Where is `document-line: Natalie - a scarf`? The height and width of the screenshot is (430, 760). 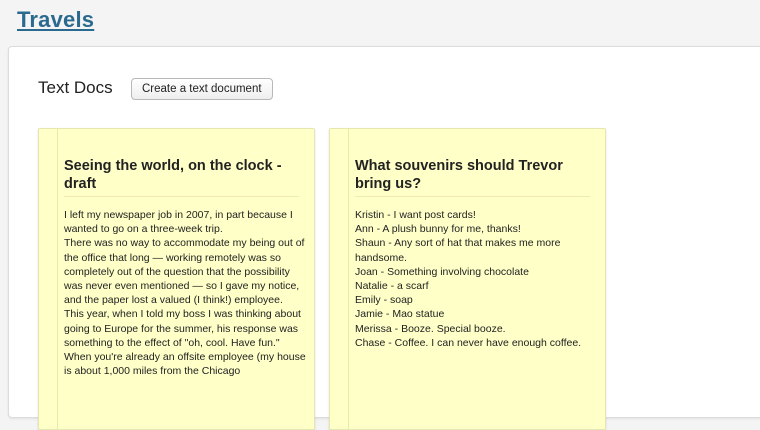
document-line: Natalie - a scarf is located at coordinates (392, 286).